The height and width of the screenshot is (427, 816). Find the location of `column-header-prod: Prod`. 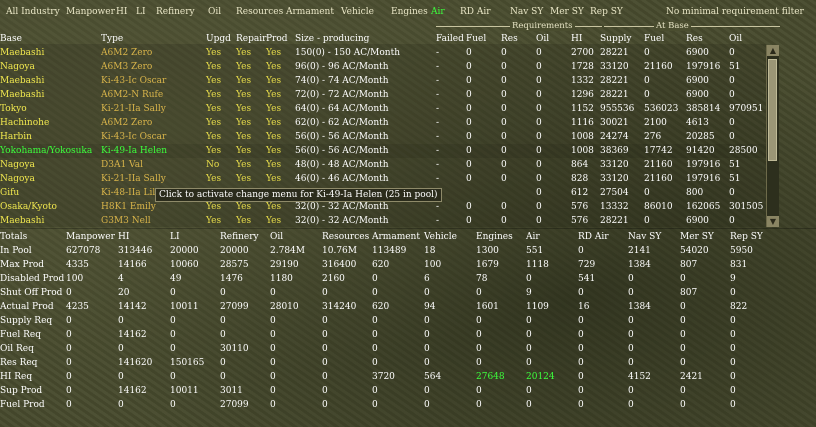

column-header-prod: Prod is located at coordinates (277, 39).